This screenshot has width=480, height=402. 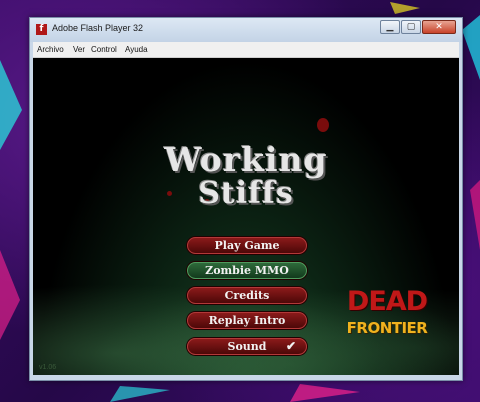 What do you see at coordinates (79, 49) in the screenshot?
I see `menu-ver: Ver` at bounding box center [79, 49].